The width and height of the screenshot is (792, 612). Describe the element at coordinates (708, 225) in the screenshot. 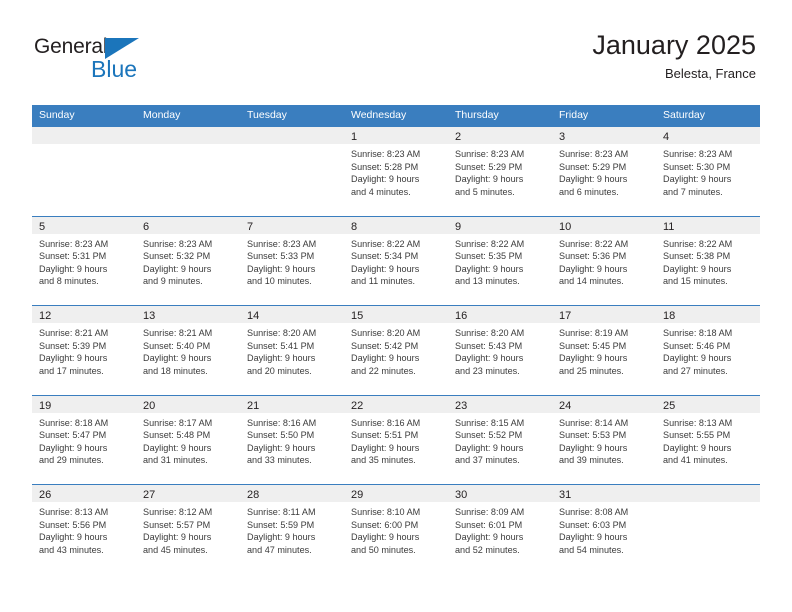

I see `day-number-band: 11` at that location.